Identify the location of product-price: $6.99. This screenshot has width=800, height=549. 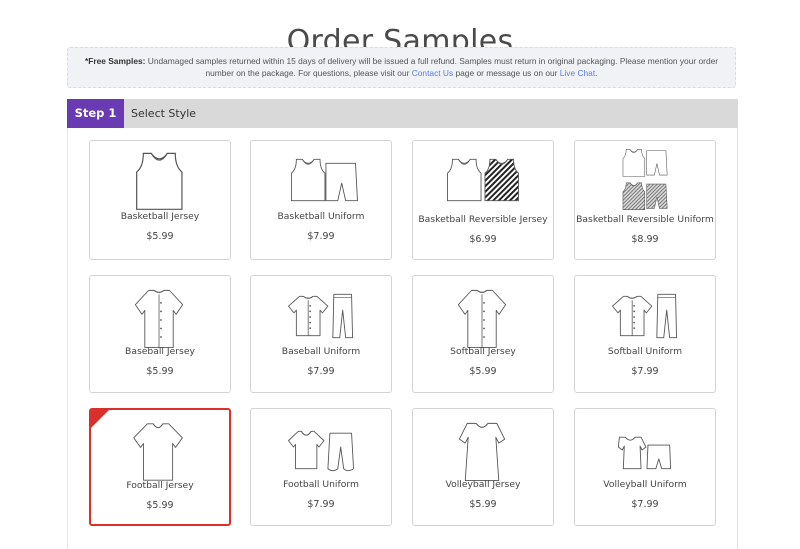
(483, 239).